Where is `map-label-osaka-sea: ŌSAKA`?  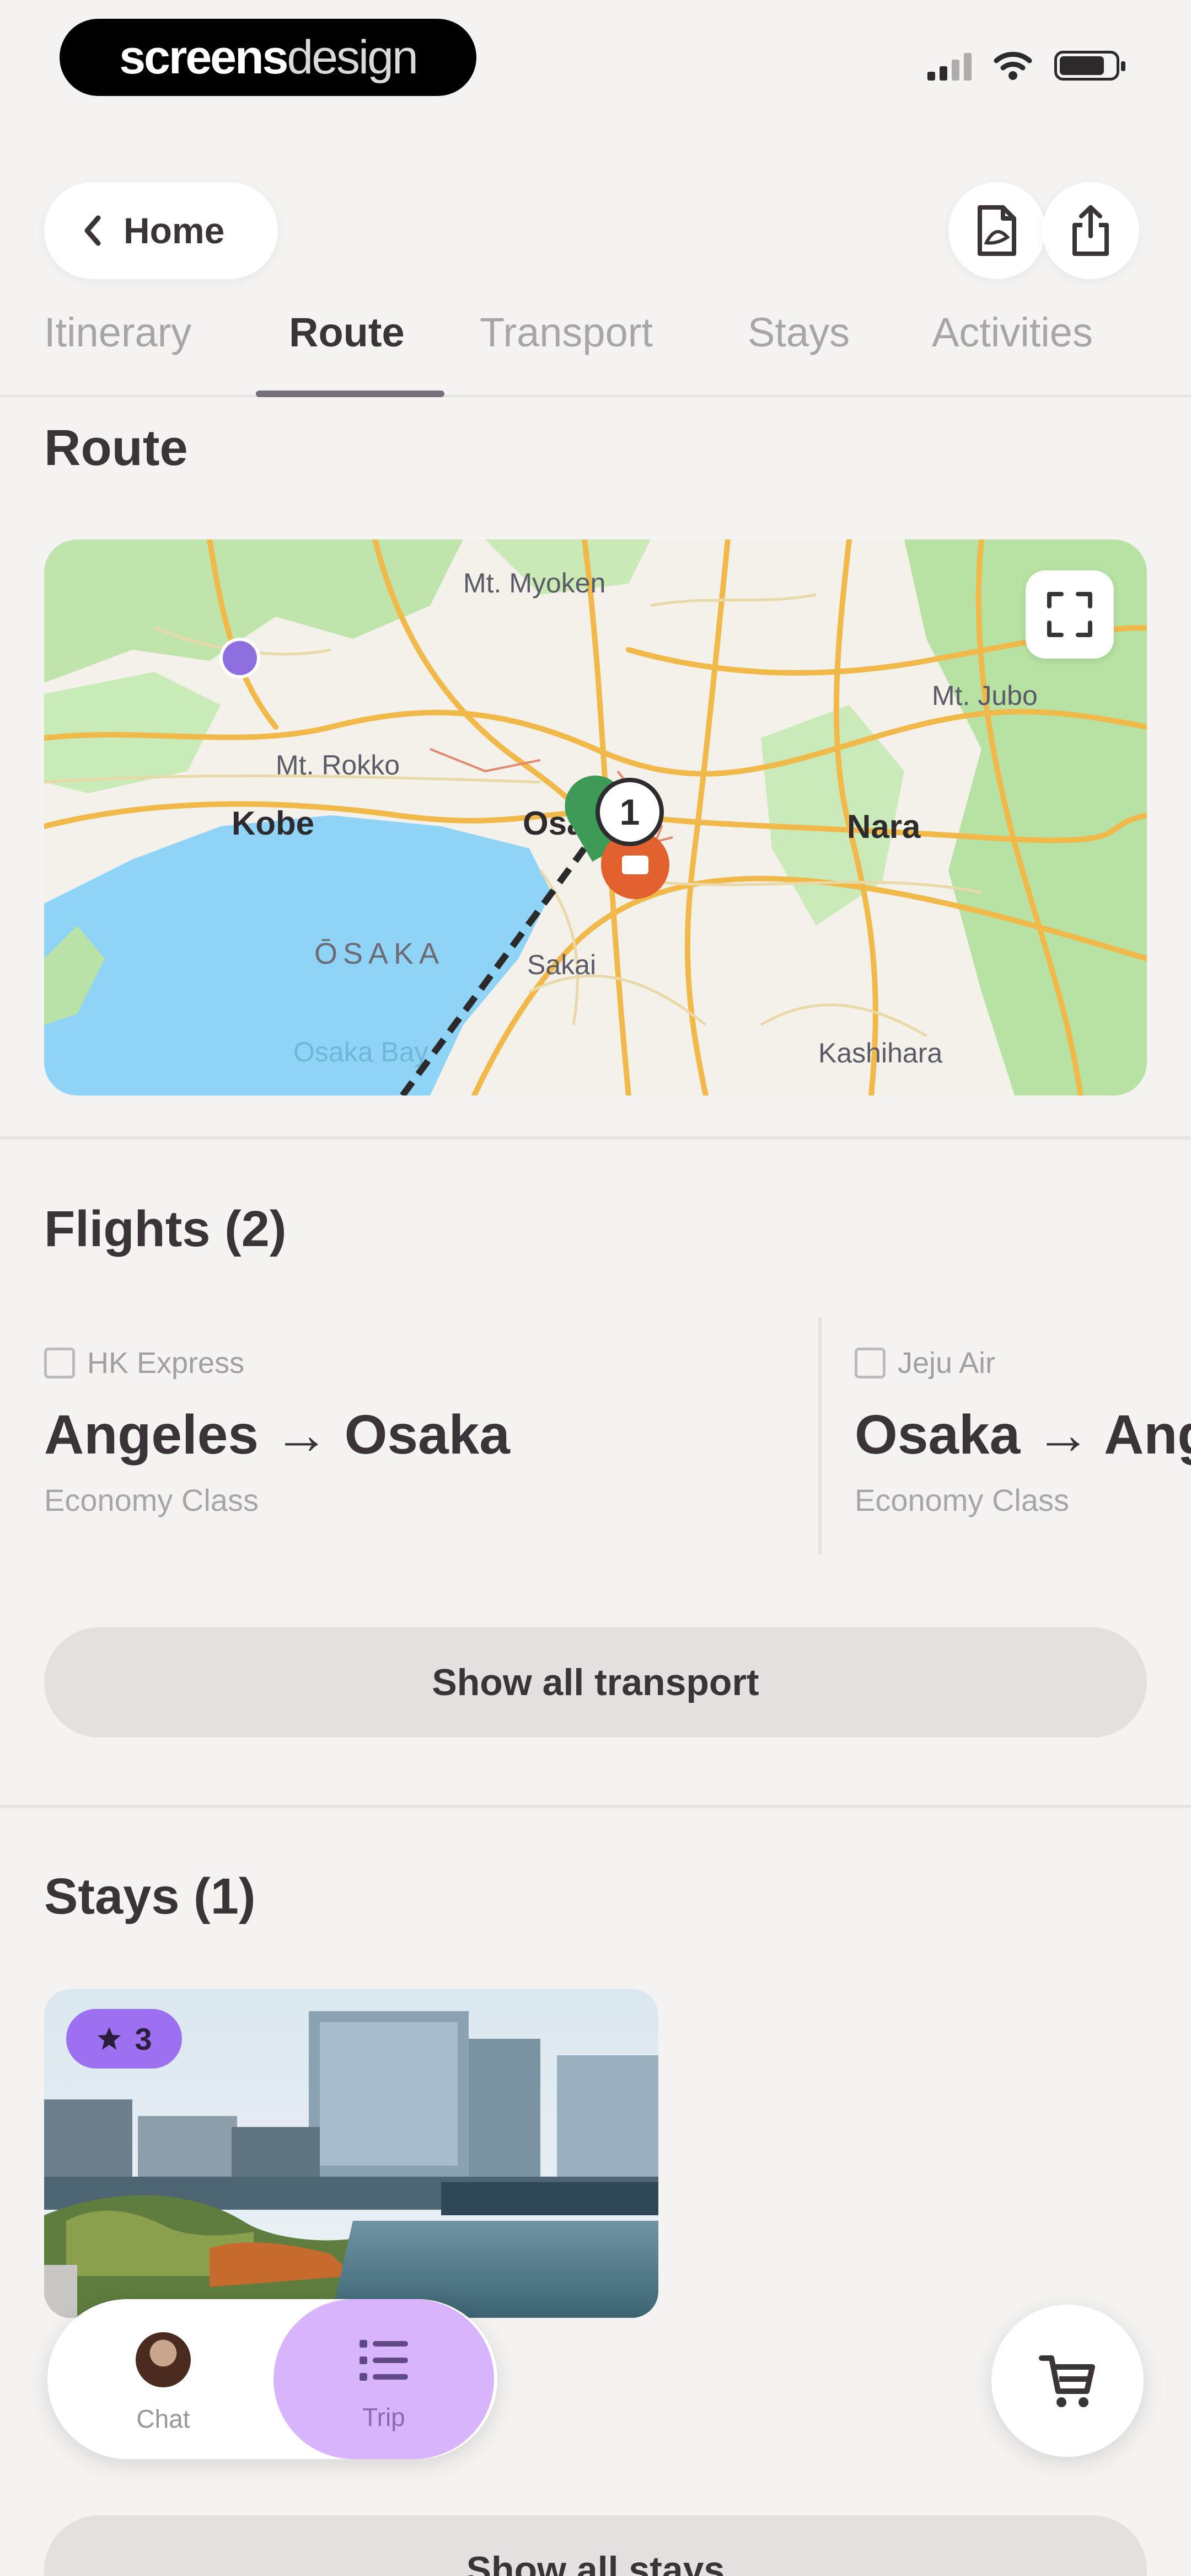 map-label-osaka-sea: ŌSAKA is located at coordinates (379, 953).